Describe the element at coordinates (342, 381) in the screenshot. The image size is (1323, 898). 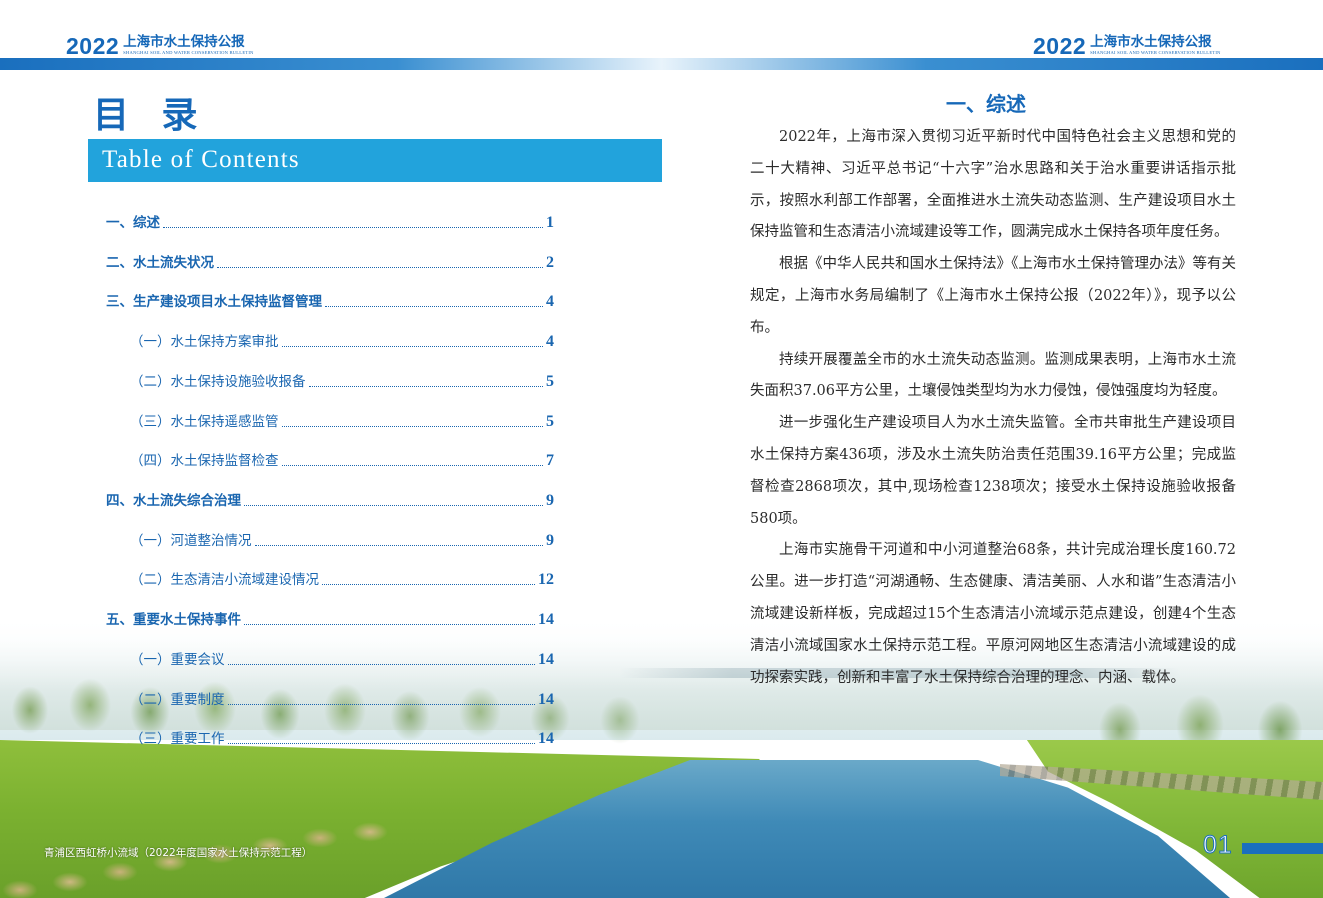
I see `toc-entry: （二）水土保持设施验收报备 5` at that location.